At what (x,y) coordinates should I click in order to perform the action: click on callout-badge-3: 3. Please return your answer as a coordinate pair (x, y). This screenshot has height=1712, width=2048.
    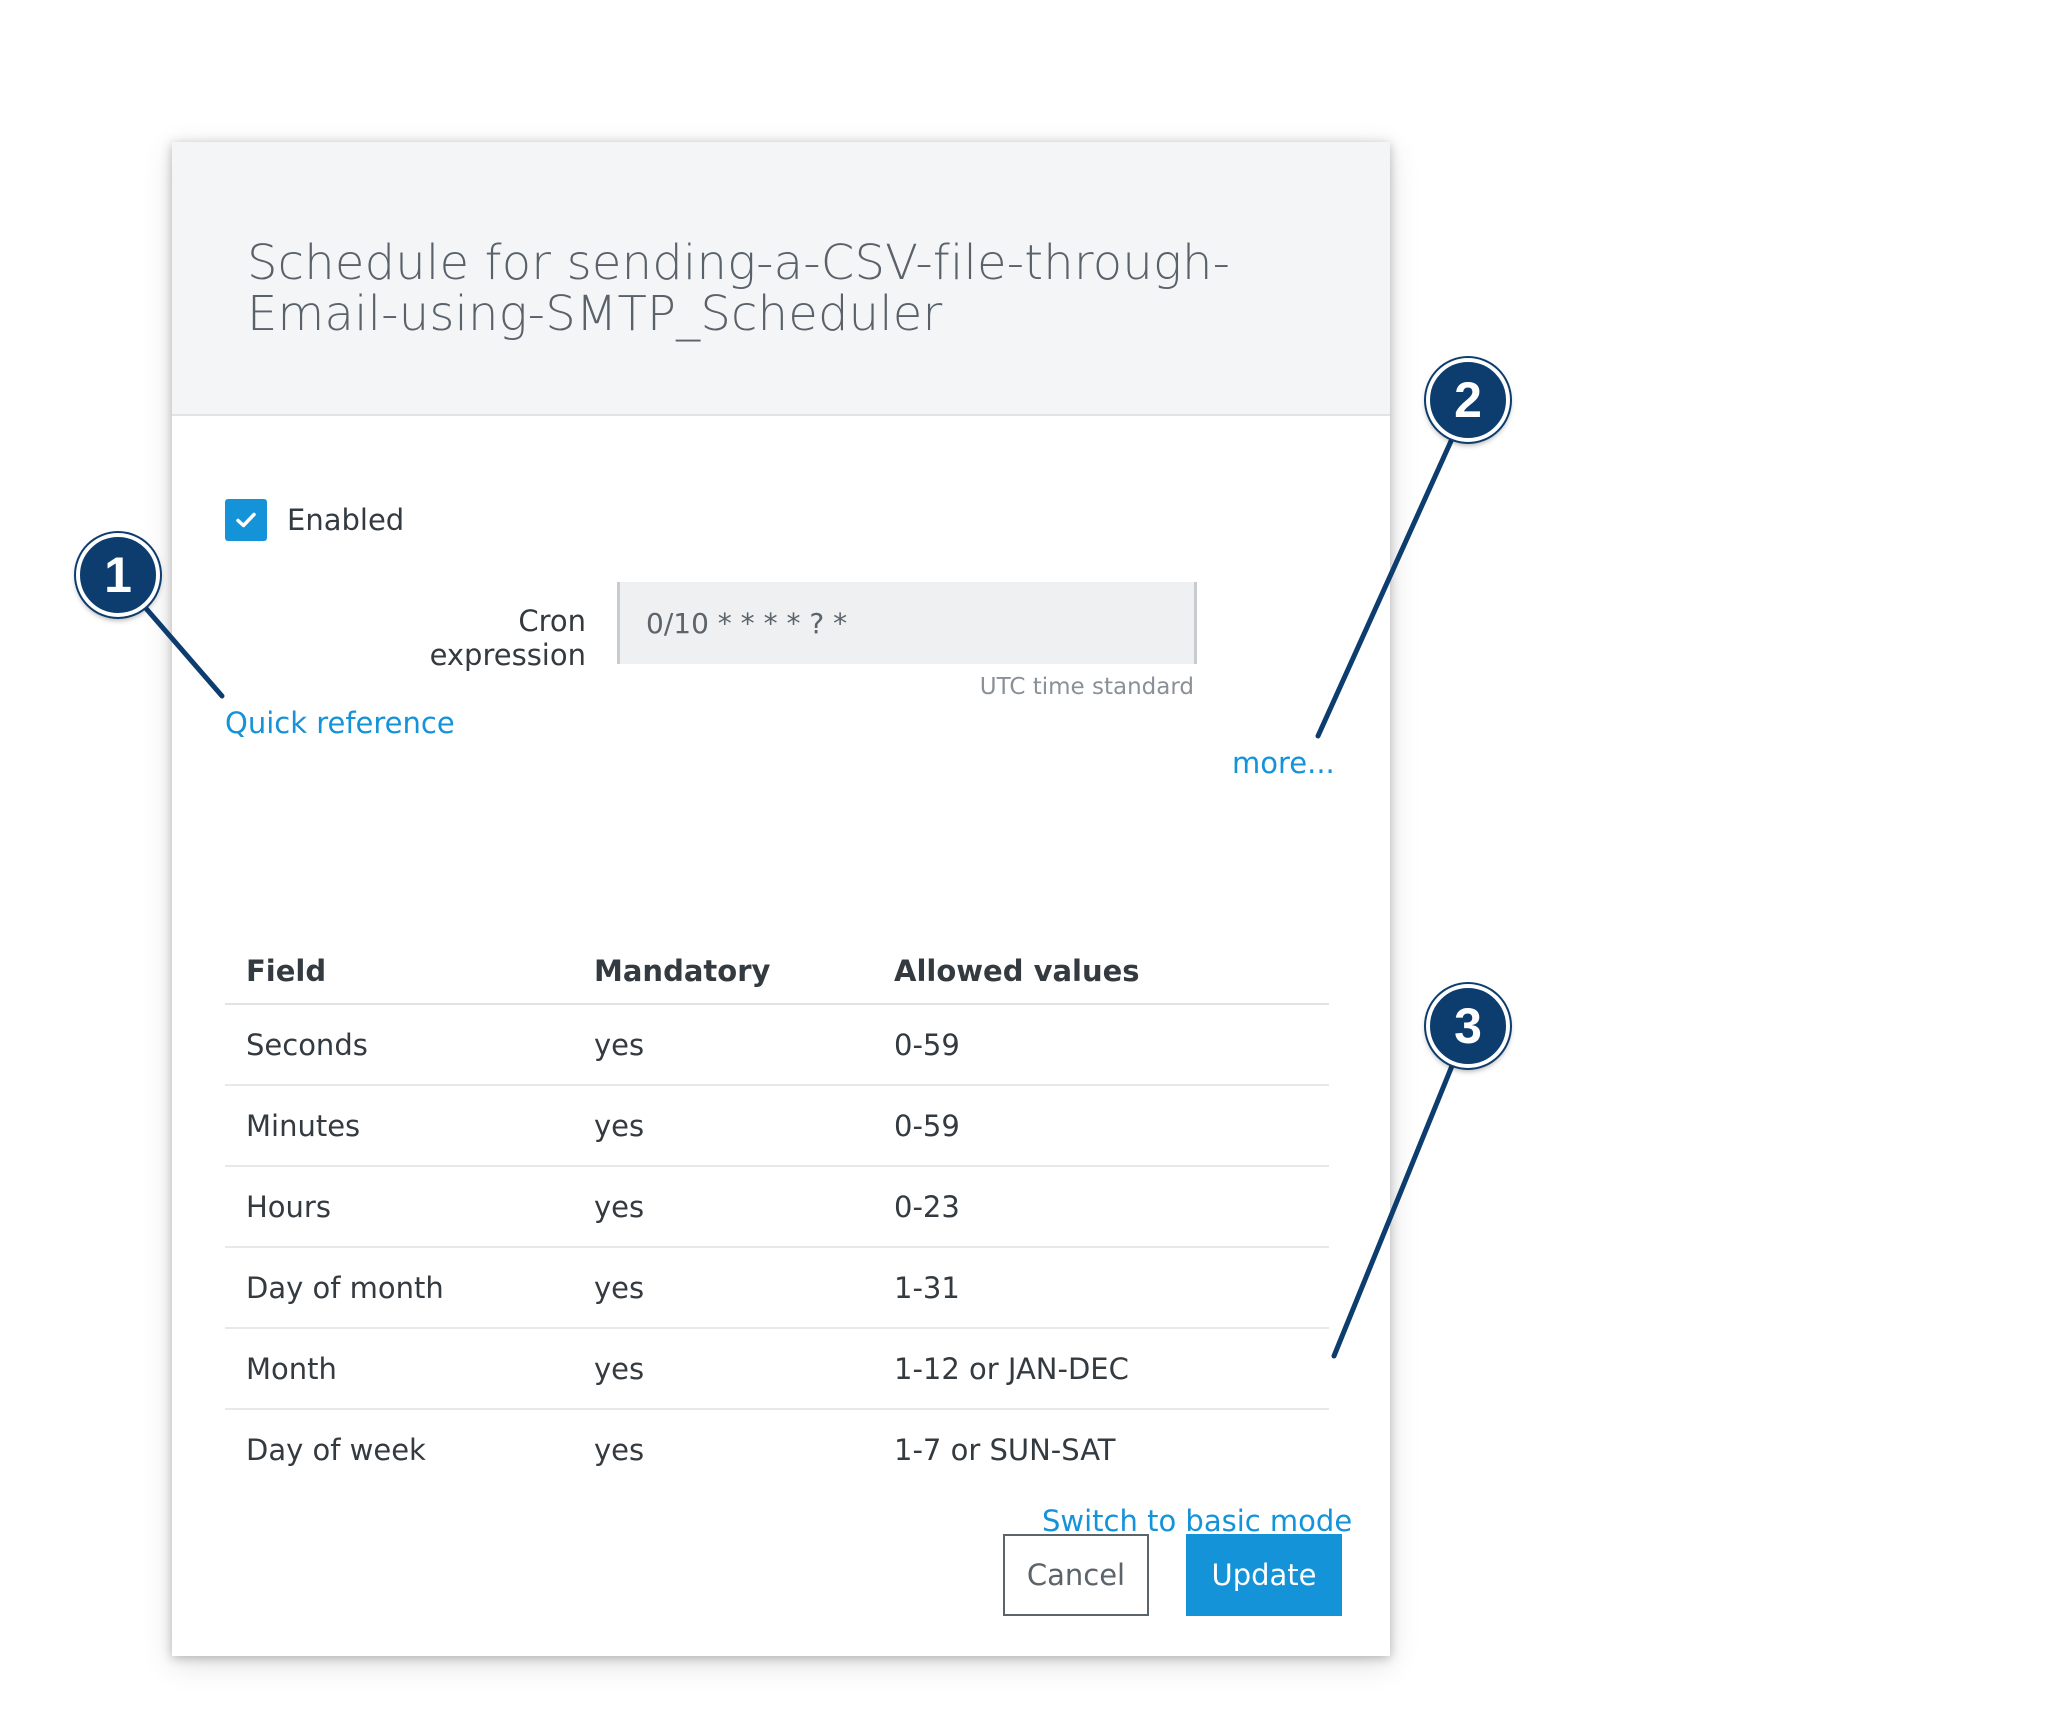
    Looking at the image, I should click on (1468, 1026).